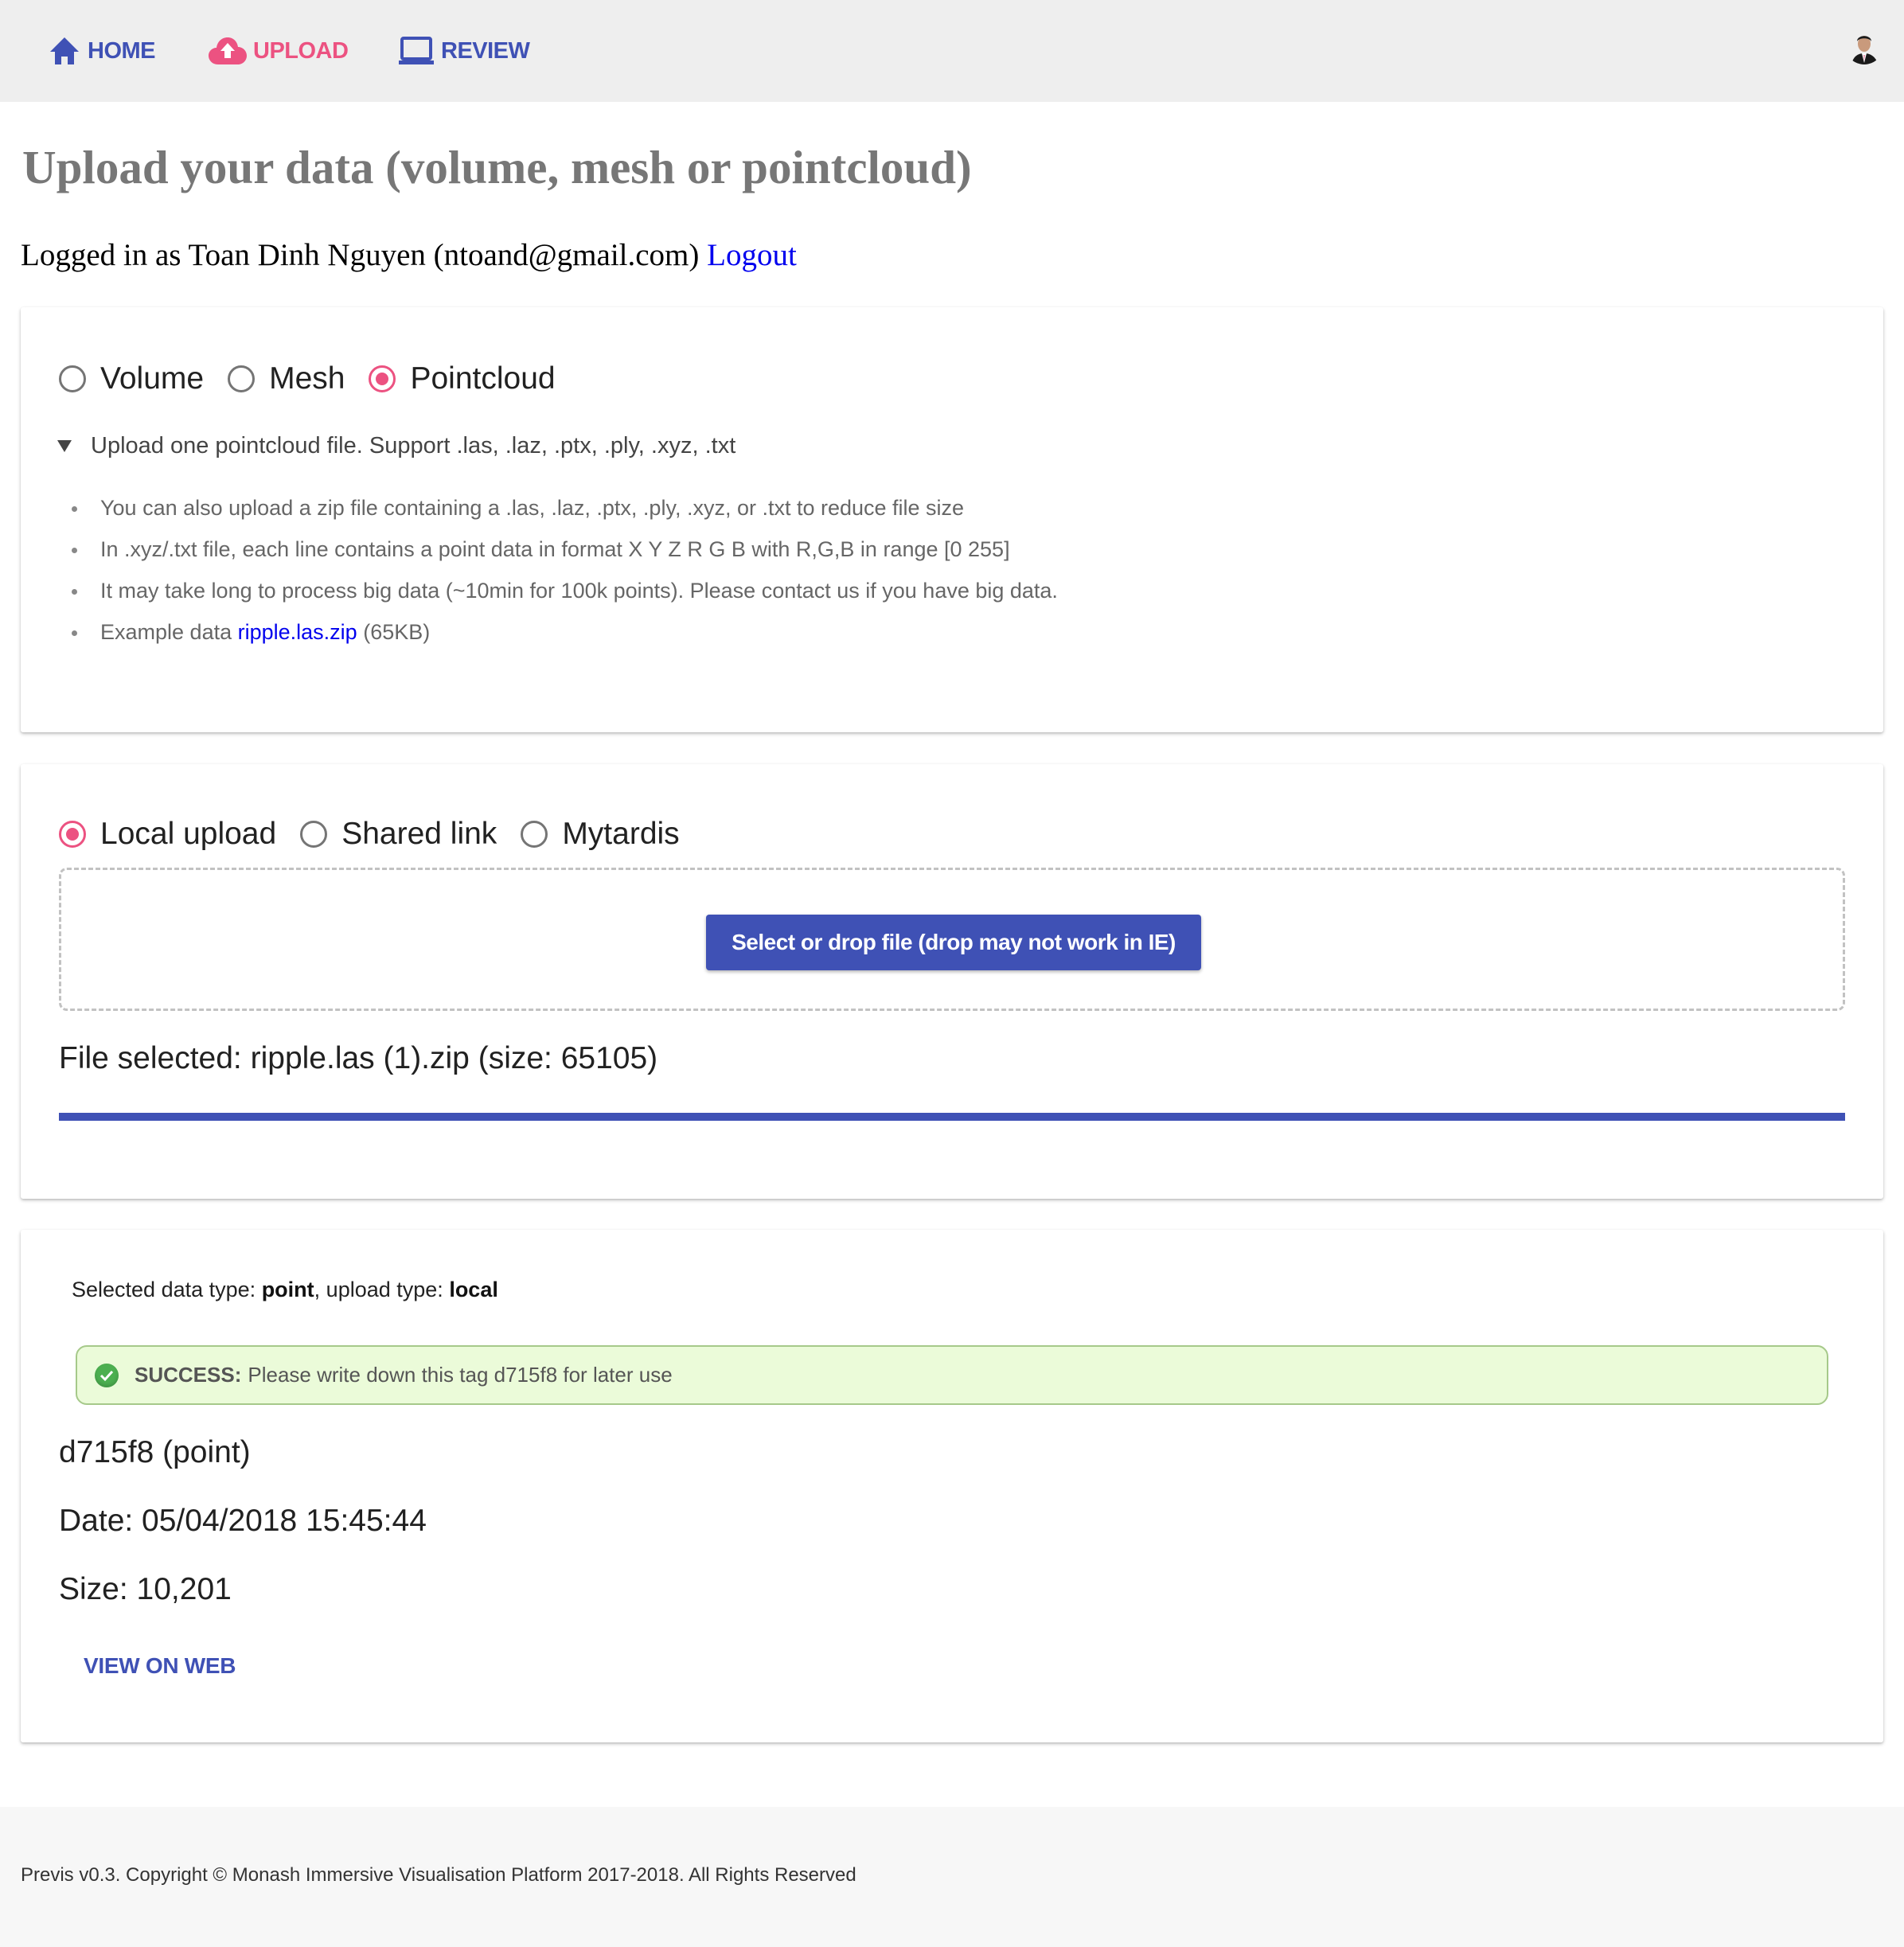 Image resolution: width=1904 pixels, height=1947 pixels. I want to click on radio-mytardis: Mytardis, so click(600, 834).